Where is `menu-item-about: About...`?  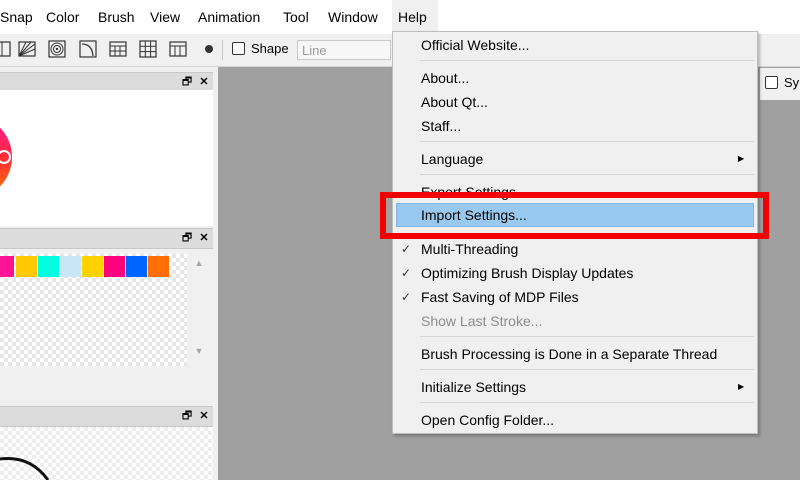 menu-item-about: About... is located at coordinates (445, 78).